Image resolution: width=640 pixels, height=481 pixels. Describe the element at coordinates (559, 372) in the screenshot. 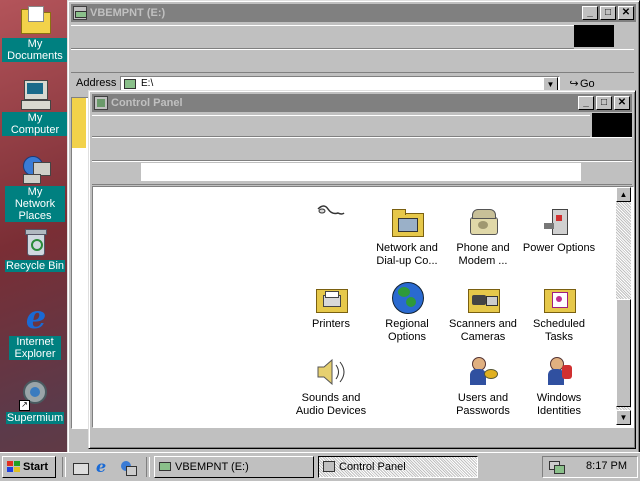

I see `identities-icon` at that location.